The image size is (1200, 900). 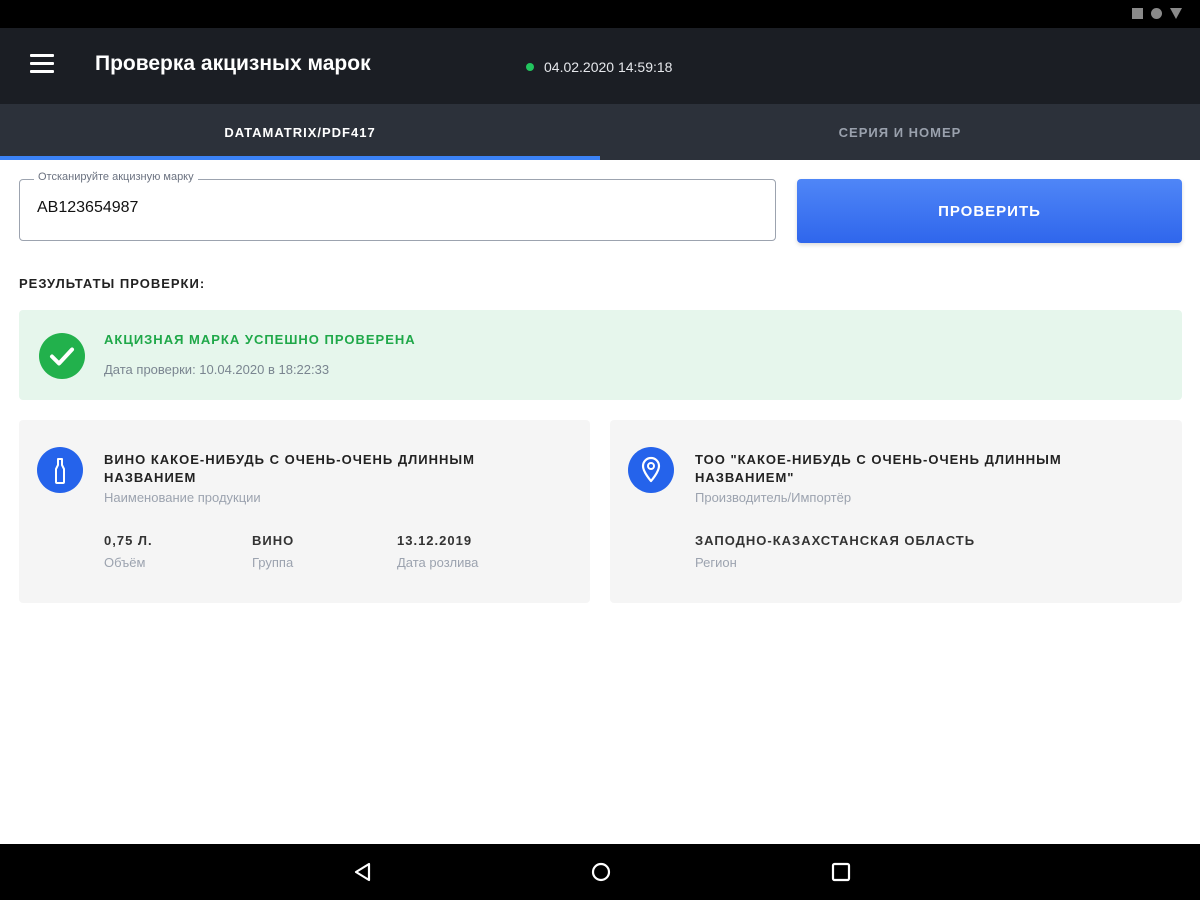 I want to click on system-navigation-bar, so click(x=600, y=872).